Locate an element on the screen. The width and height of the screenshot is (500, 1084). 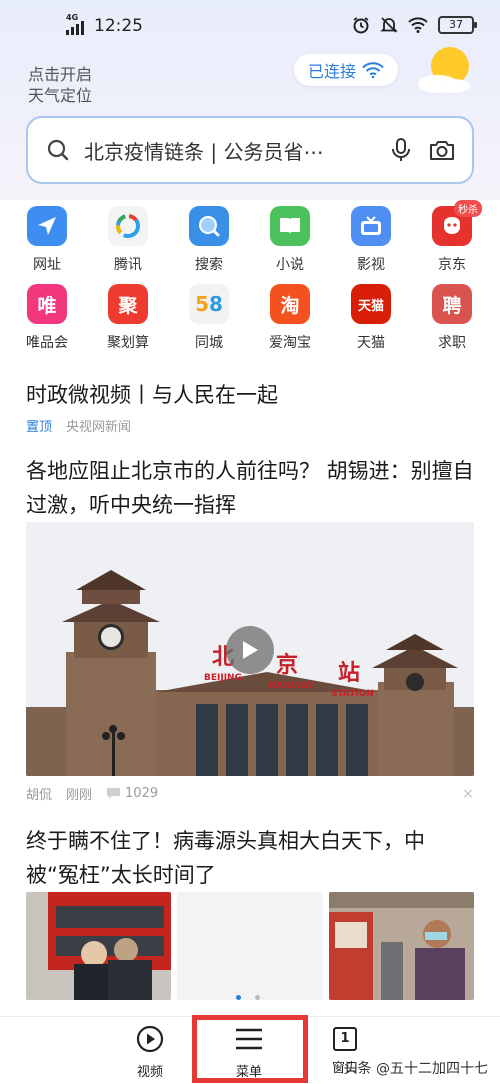
search-box: 北京疫情链条 | 公务员省⋯ is located at coordinates (250, 150).